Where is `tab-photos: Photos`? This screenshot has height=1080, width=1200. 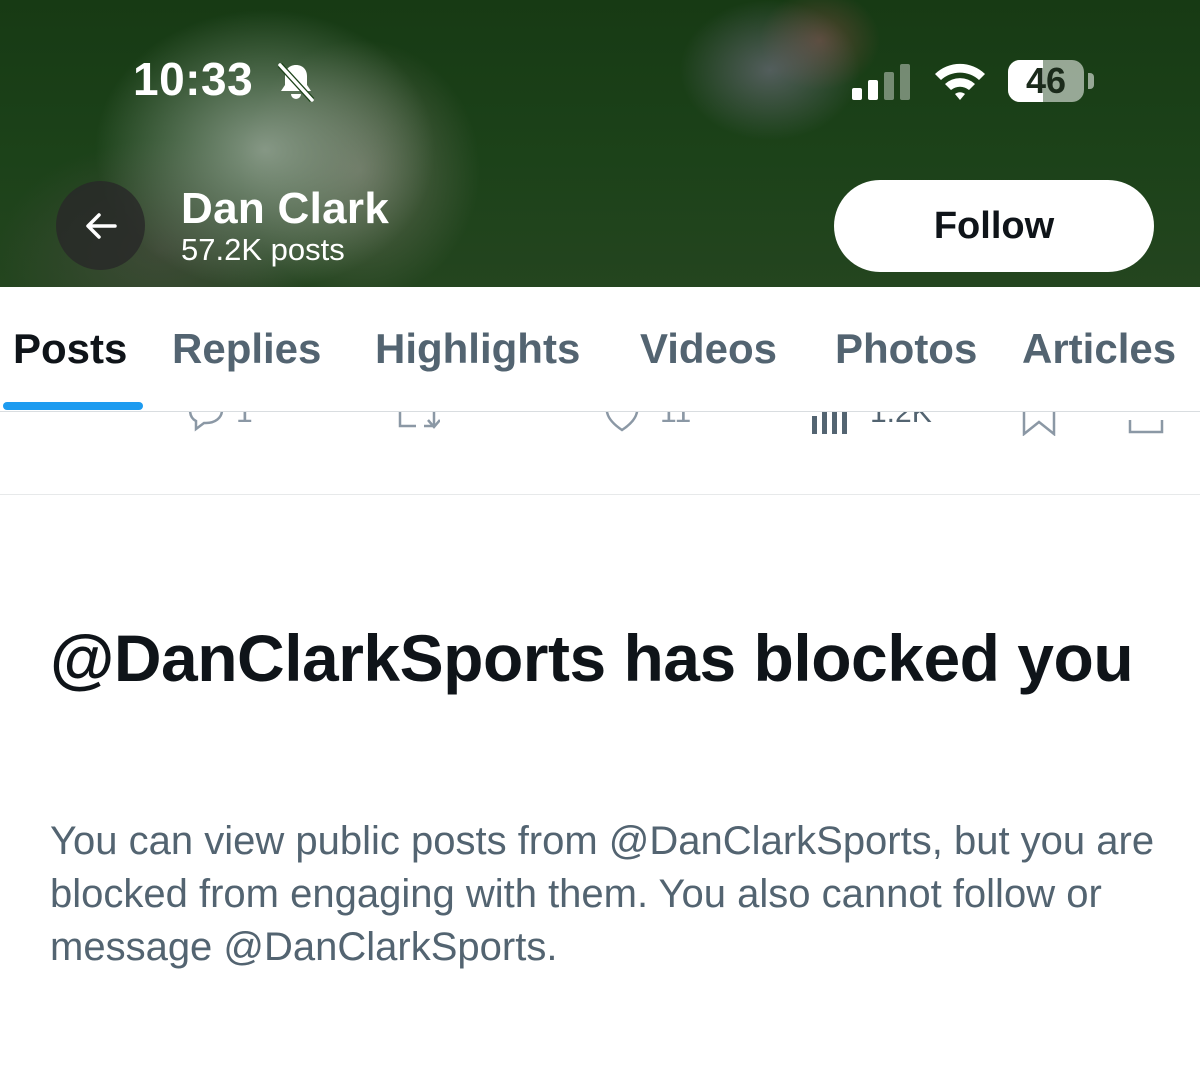 tab-photos: Photos is located at coordinates (906, 349).